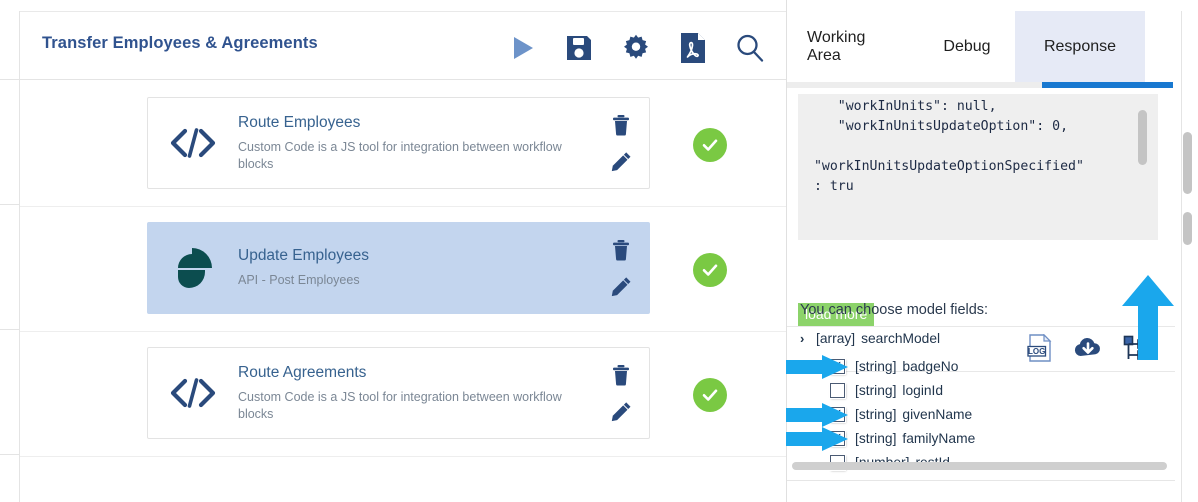 The height and width of the screenshot is (502, 1198). I want to click on tree-type-label: [array], so click(836, 338).